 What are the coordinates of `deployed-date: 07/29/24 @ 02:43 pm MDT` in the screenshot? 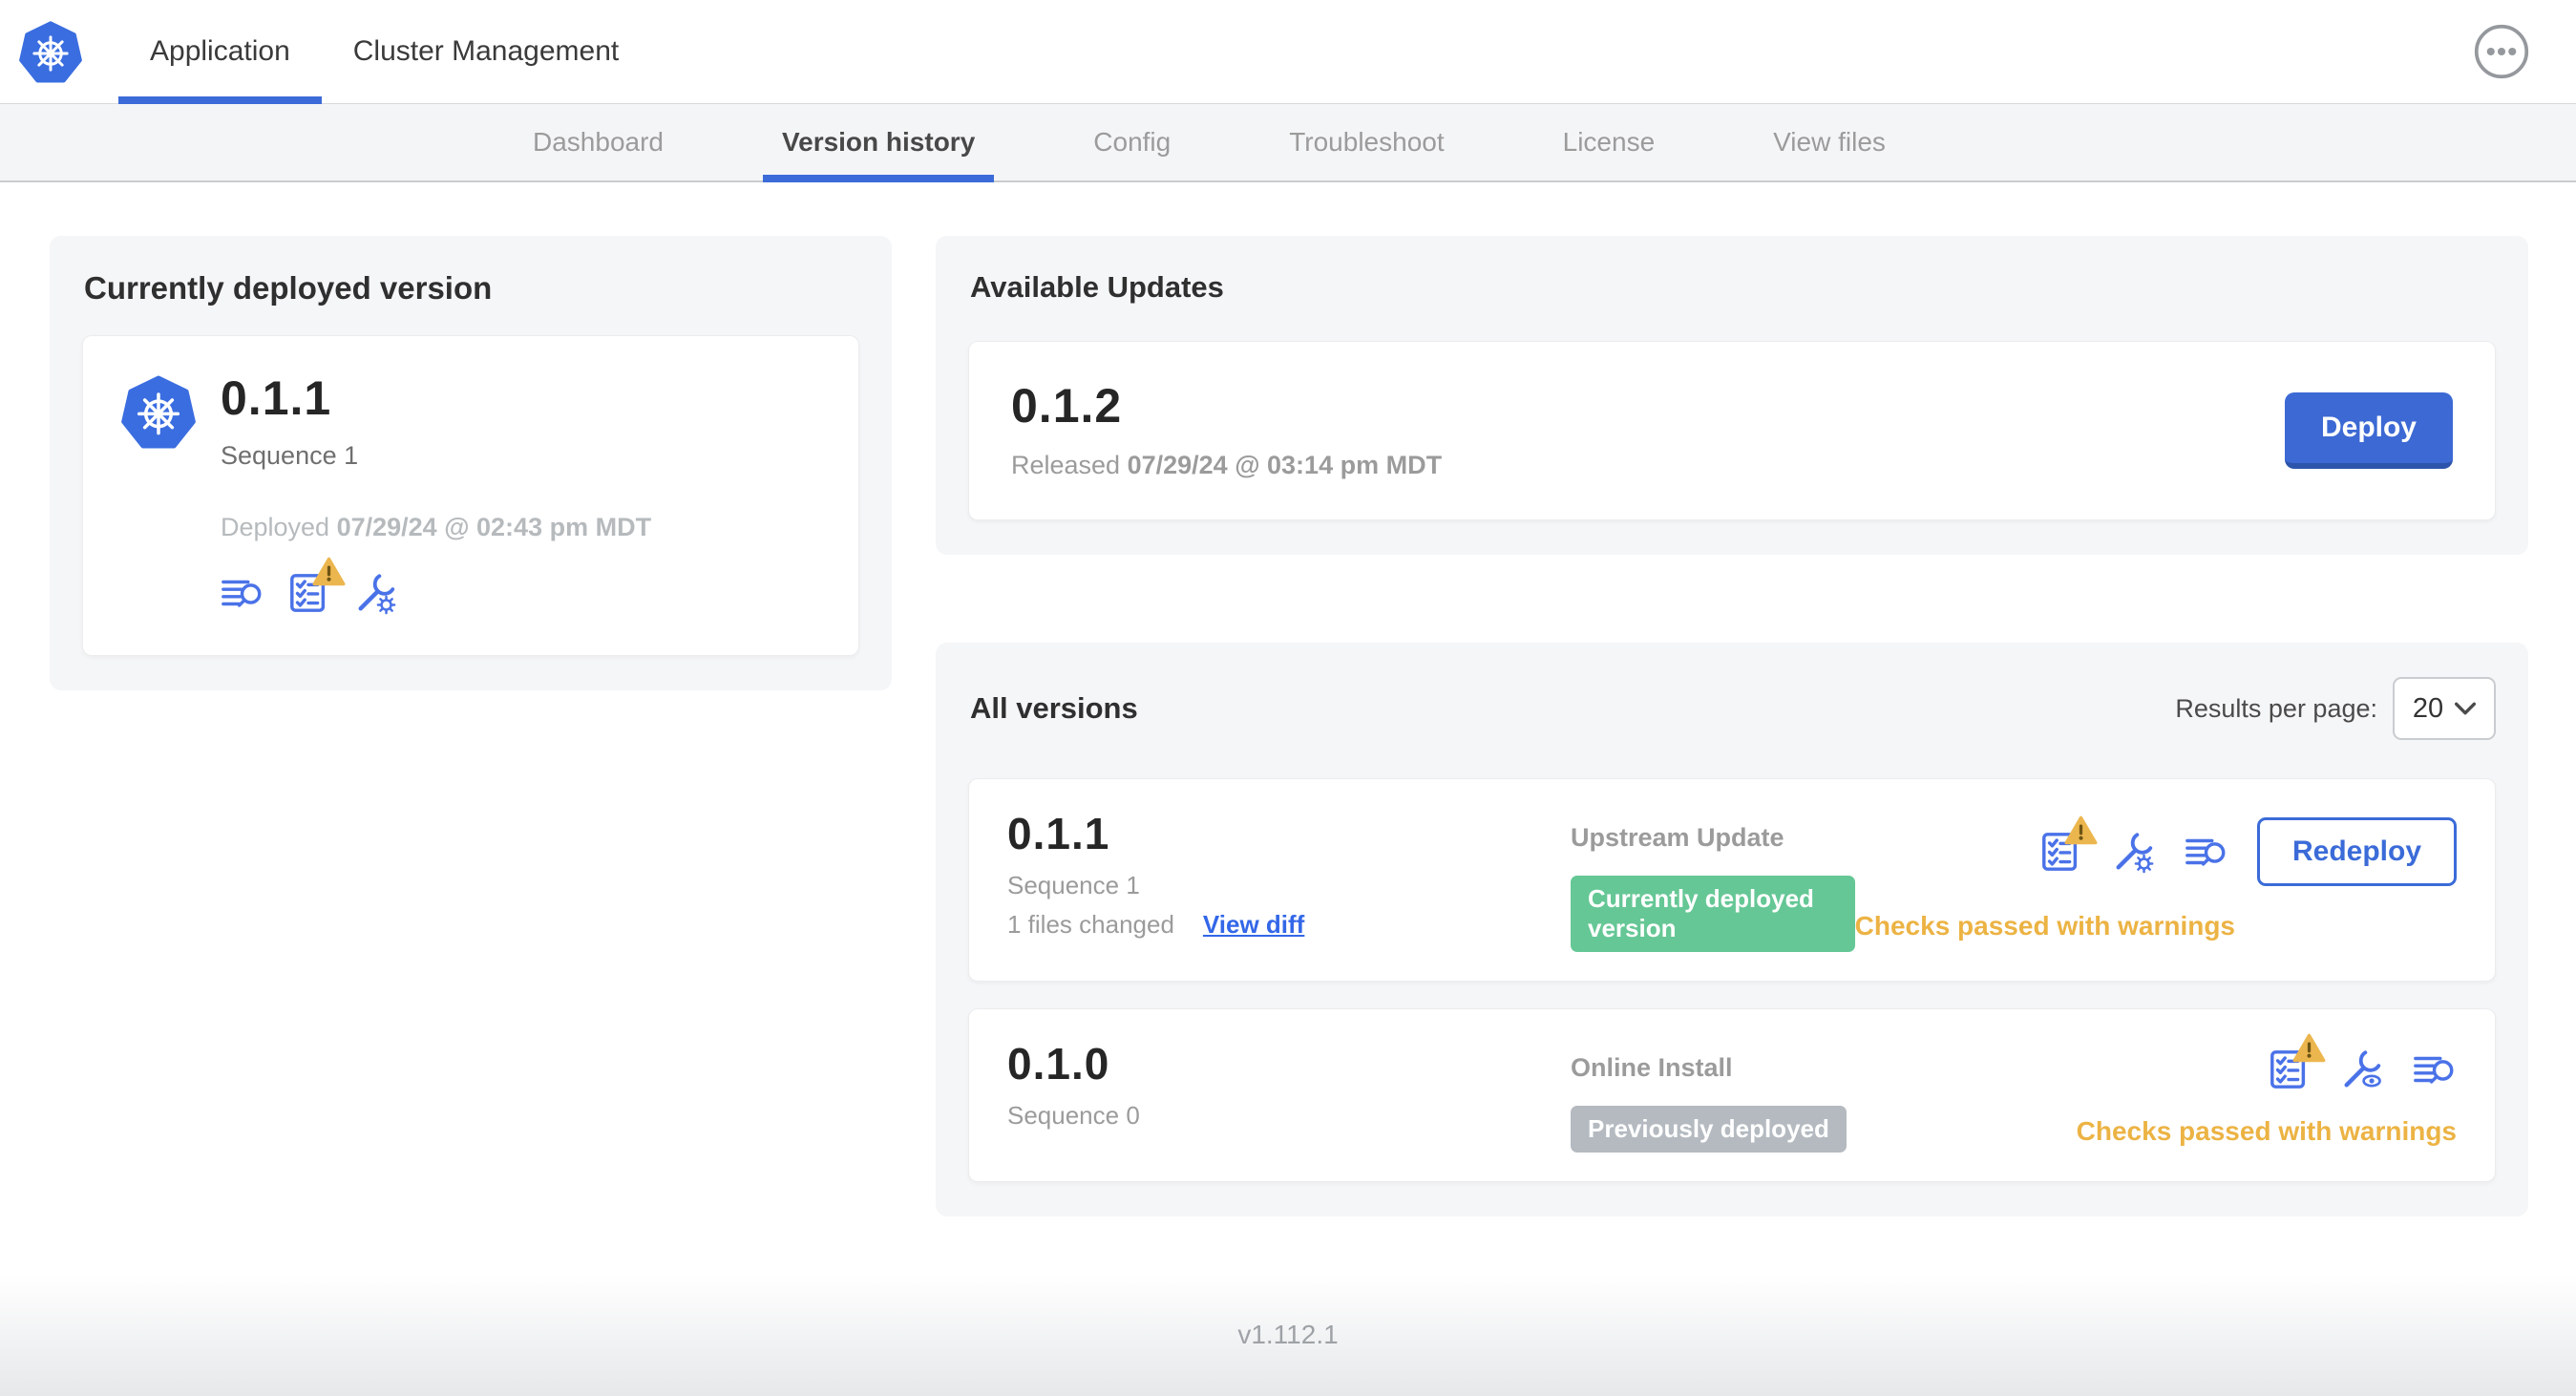 It's located at (494, 527).